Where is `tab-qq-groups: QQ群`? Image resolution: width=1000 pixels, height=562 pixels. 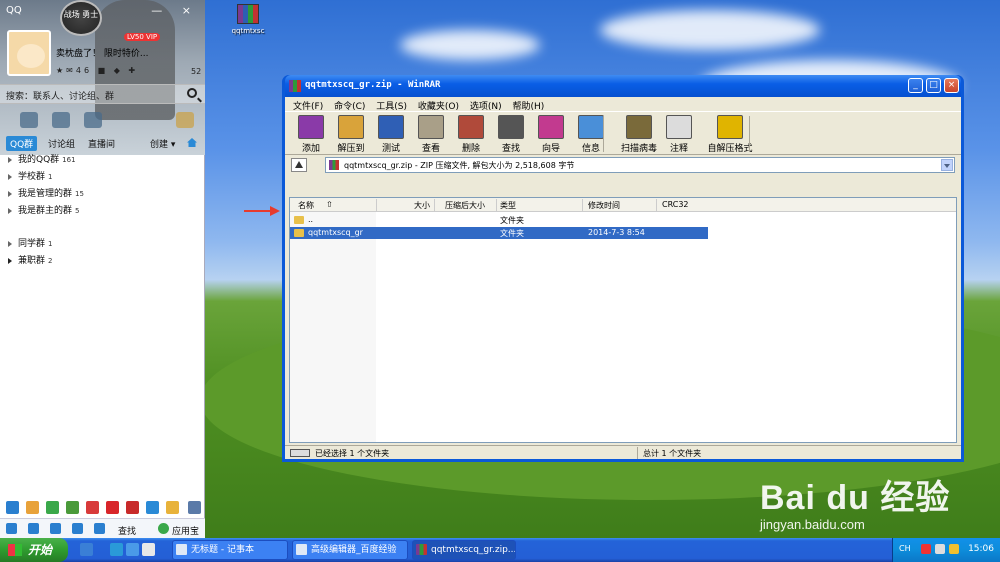
tab-qq-groups: QQ群 is located at coordinates (22, 143).